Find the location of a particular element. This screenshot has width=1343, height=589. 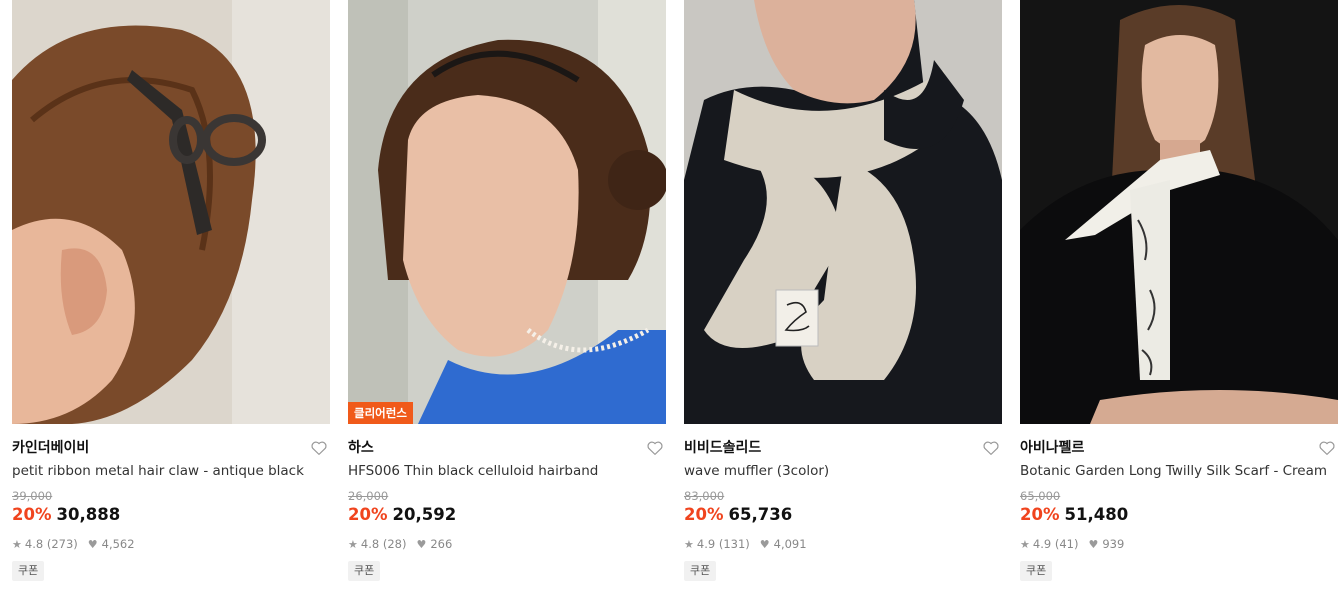

like-count: 4,562 is located at coordinates (118, 544).